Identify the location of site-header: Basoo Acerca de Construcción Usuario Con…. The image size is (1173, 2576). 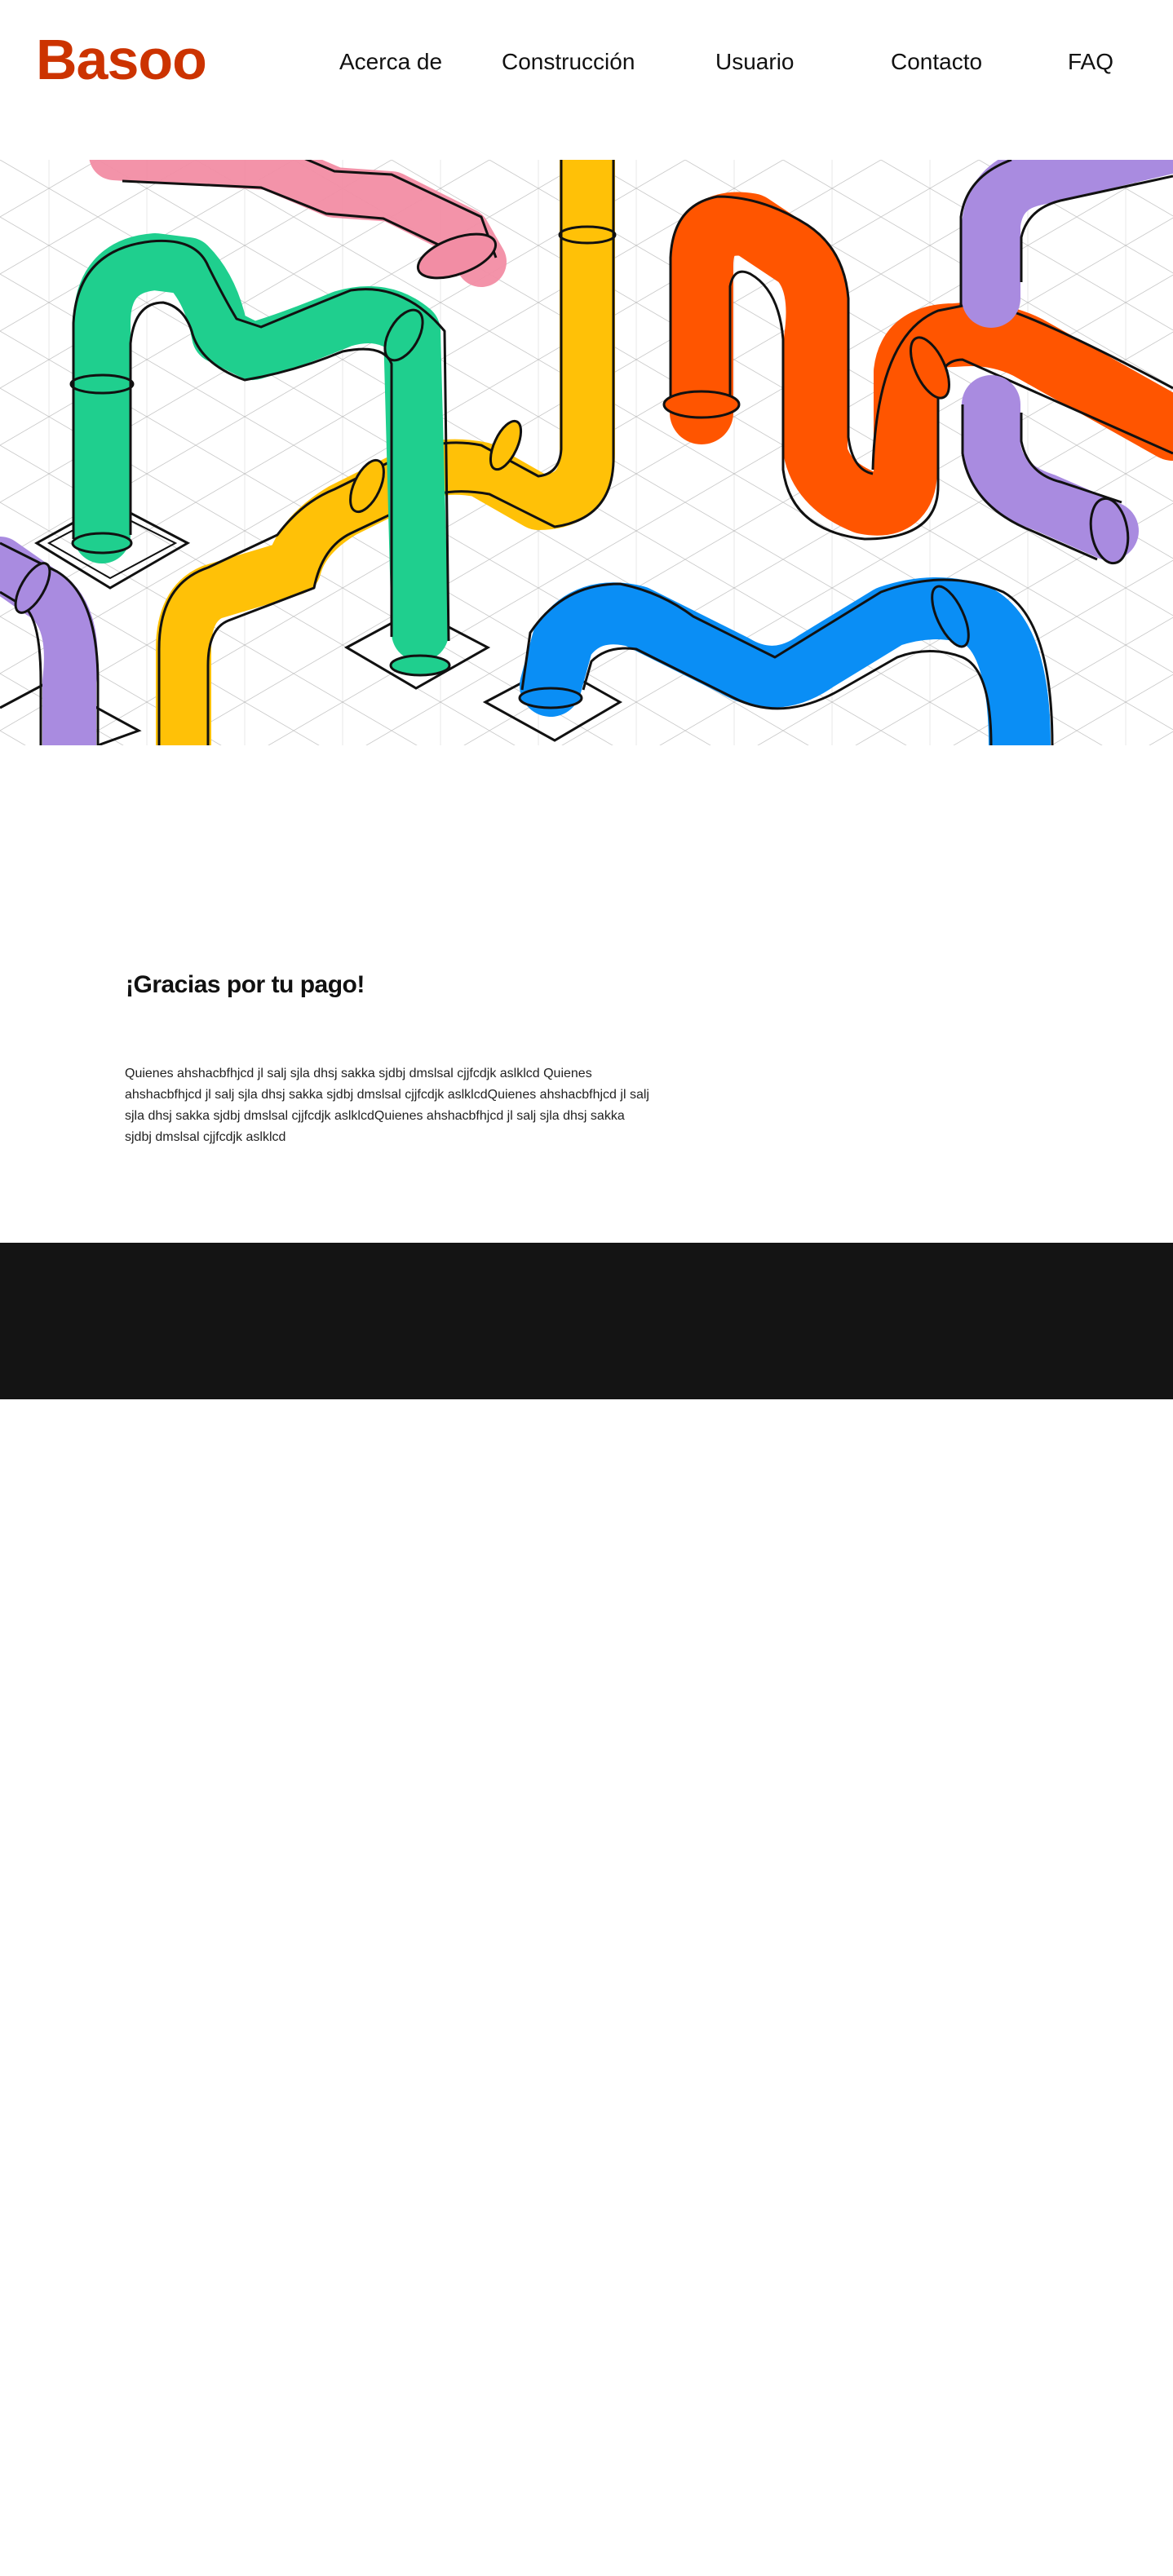
(586, 80).